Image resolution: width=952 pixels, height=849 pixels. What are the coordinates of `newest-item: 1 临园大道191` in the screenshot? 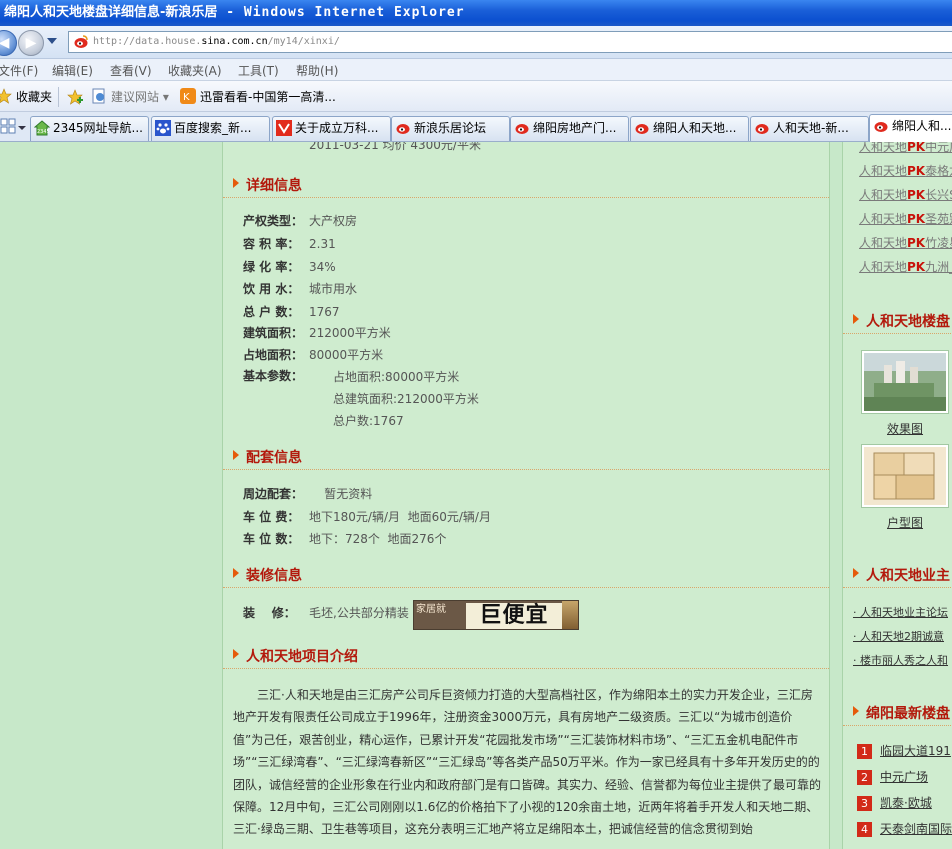 It's located at (904, 750).